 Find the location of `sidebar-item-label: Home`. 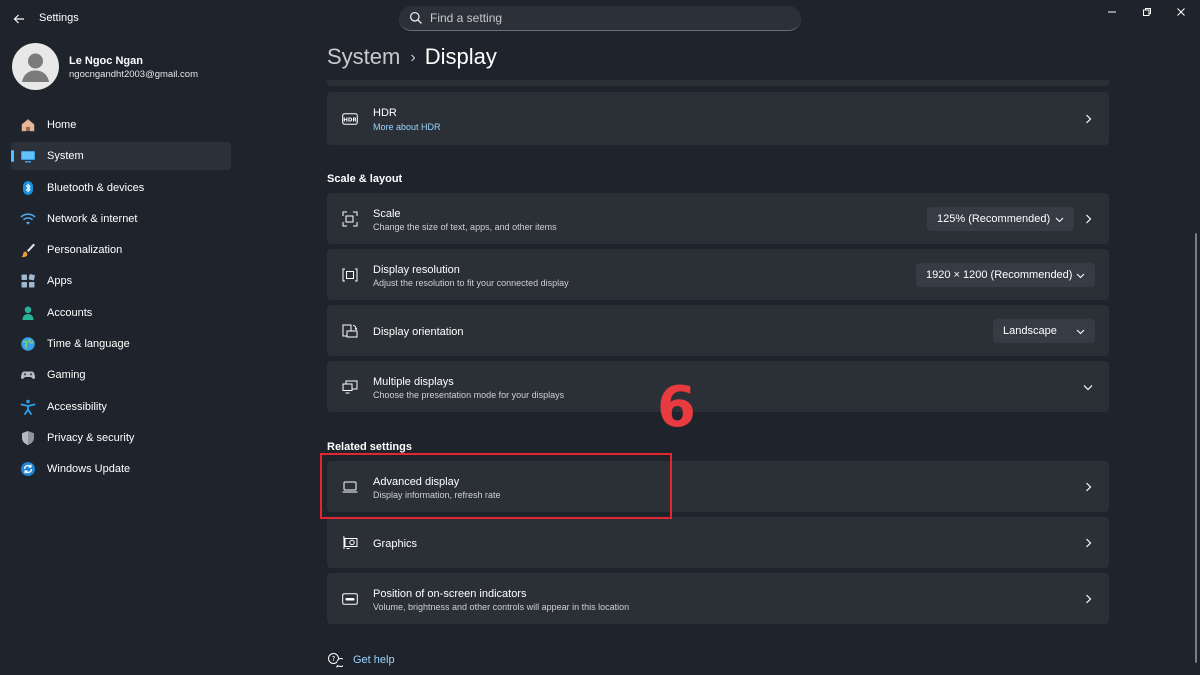

sidebar-item-label: Home is located at coordinates (62, 125).